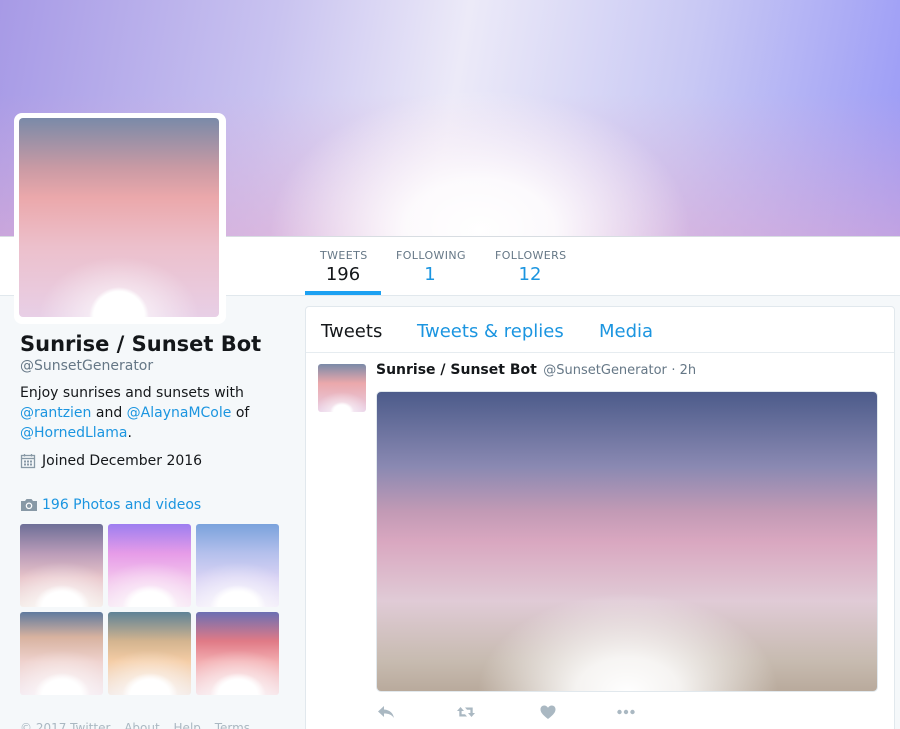 This screenshot has width=900, height=729. Describe the element at coordinates (29, 505) in the screenshot. I see `camera-icon` at that location.